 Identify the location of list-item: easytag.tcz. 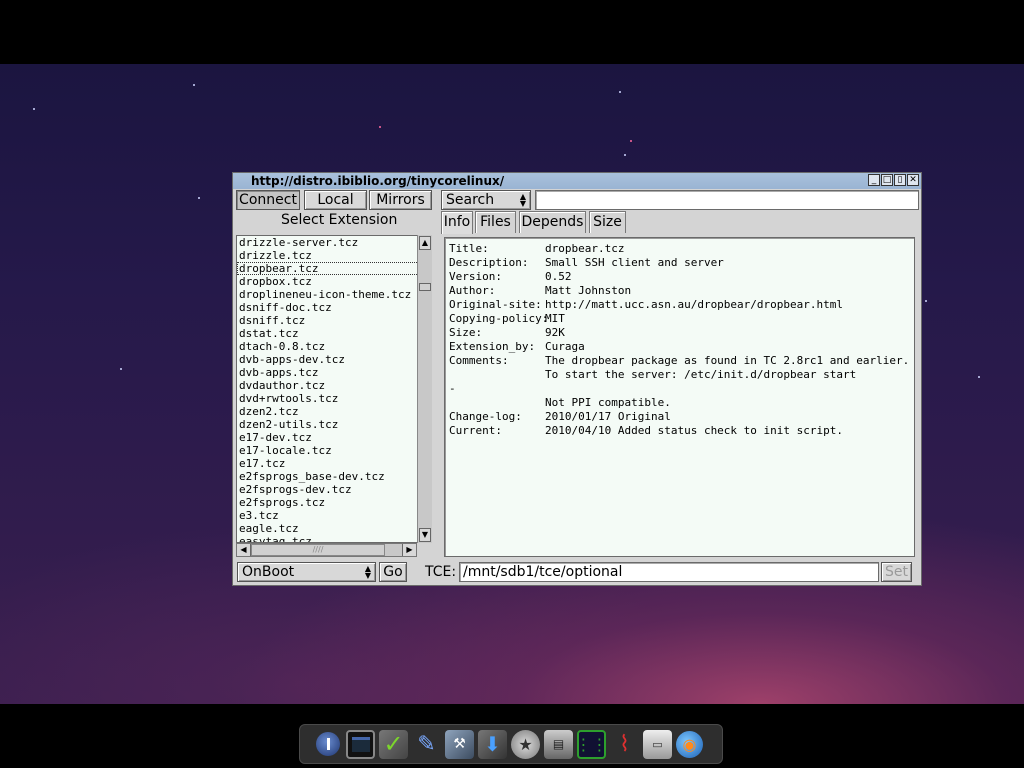
(334, 538).